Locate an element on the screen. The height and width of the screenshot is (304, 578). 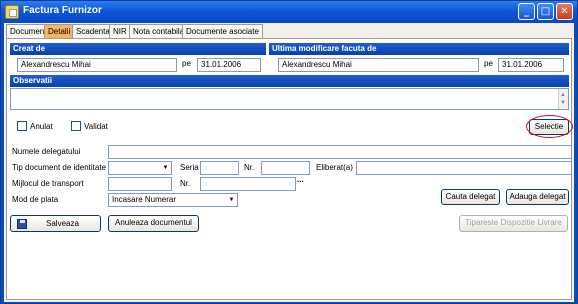
tipareste-dispozitie-button: Tipareste Dispozitie Livrare is located at coordinates (513, 223).